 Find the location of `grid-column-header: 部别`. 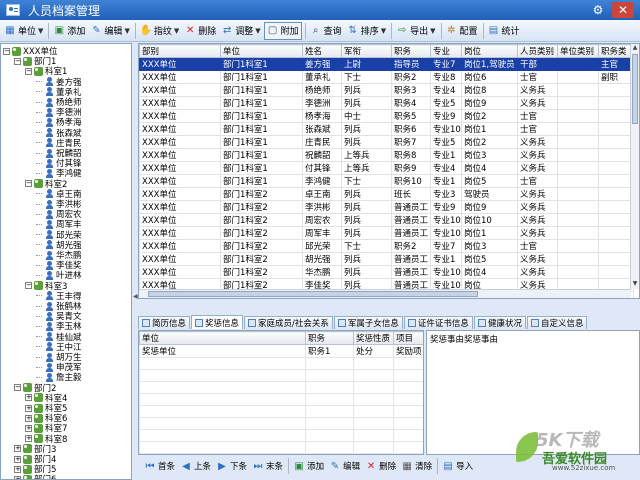

grid-column-header: 部别 is located at coordinates (180, 51).